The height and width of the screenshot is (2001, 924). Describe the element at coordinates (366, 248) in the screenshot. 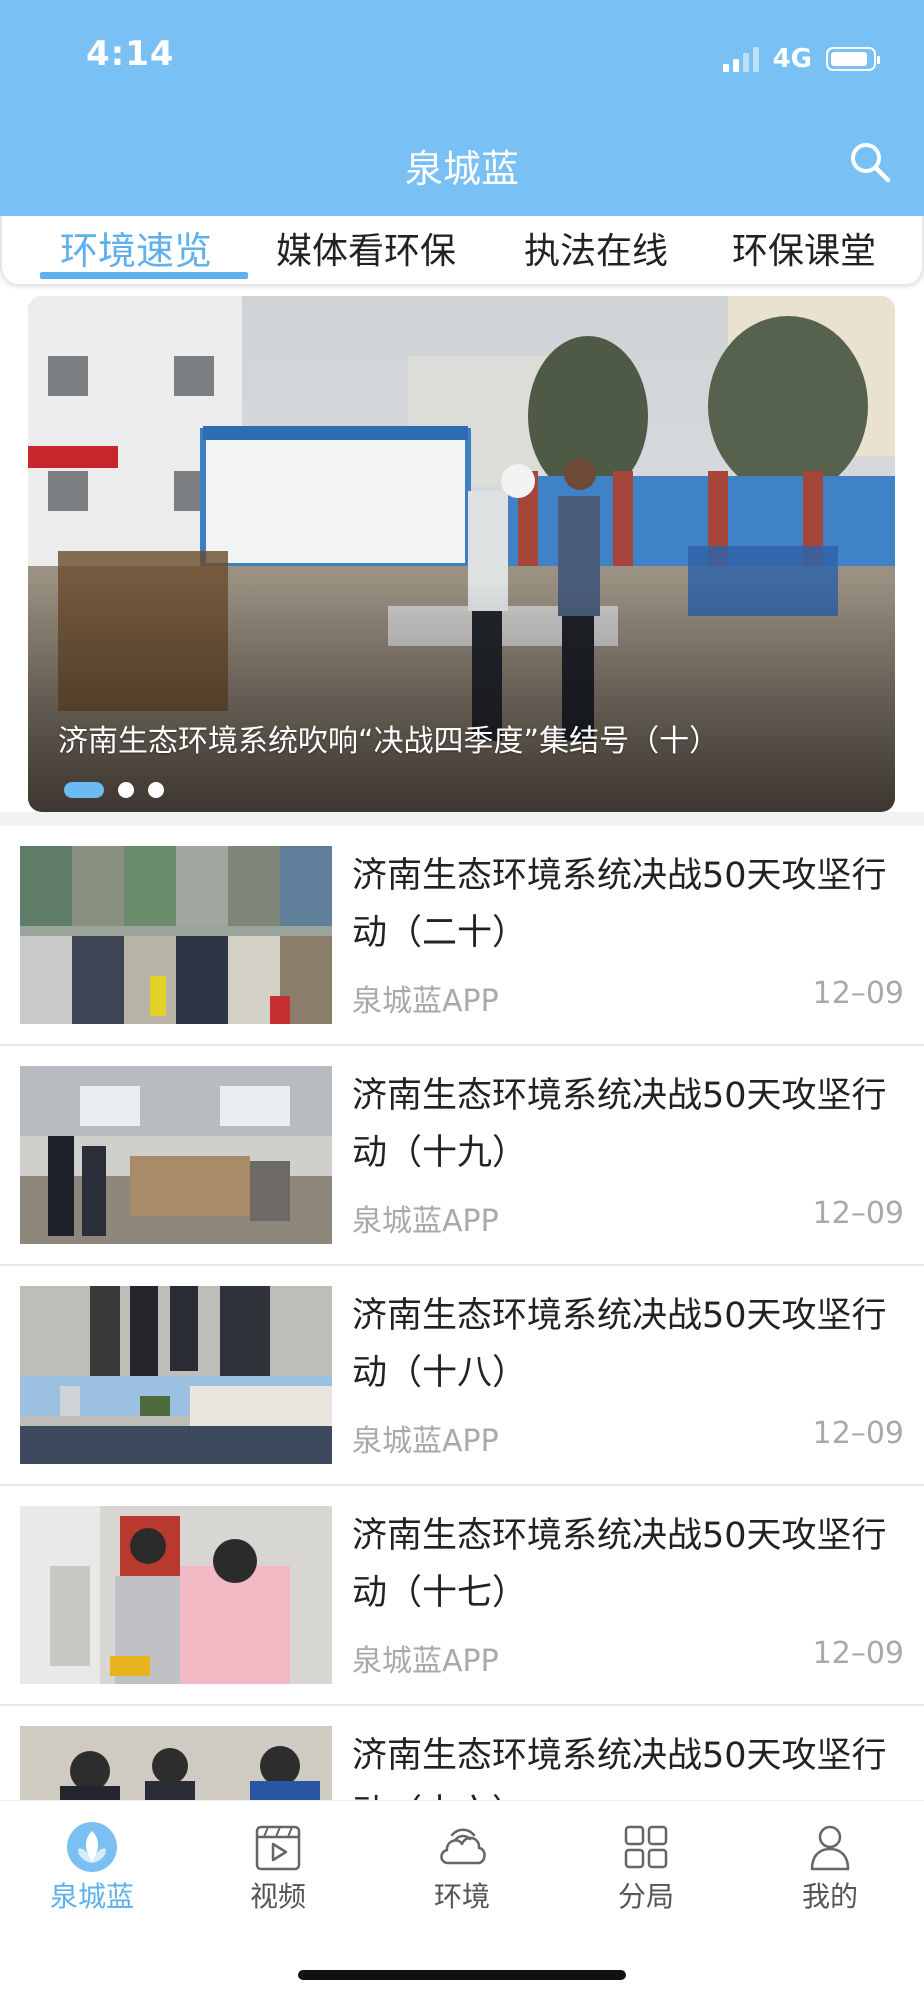

I see `tab-media-environment: 媒体看环保` at that location.